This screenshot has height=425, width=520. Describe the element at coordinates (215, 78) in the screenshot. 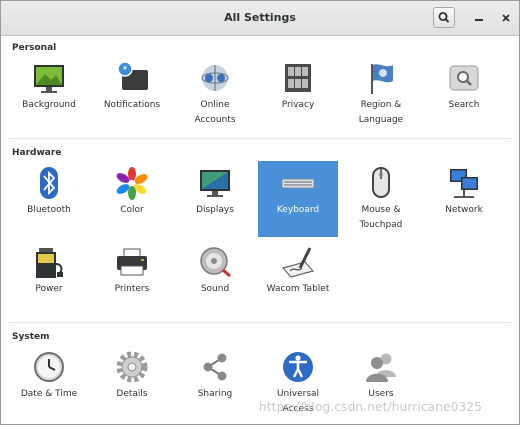

I see `online-accounts-icon` at that location.